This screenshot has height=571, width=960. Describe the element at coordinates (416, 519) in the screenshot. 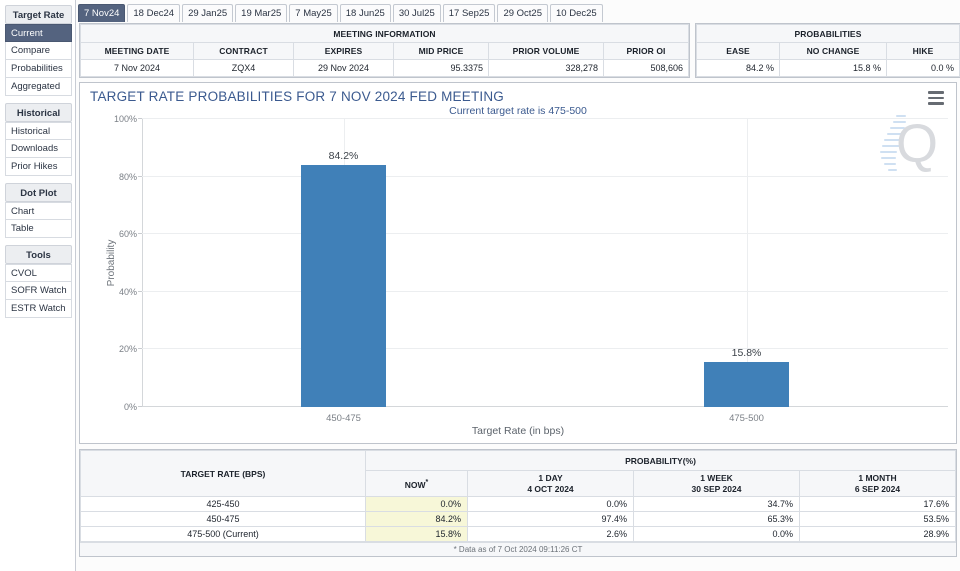

I see `cell-now-450-475: 84.2%` at that location.